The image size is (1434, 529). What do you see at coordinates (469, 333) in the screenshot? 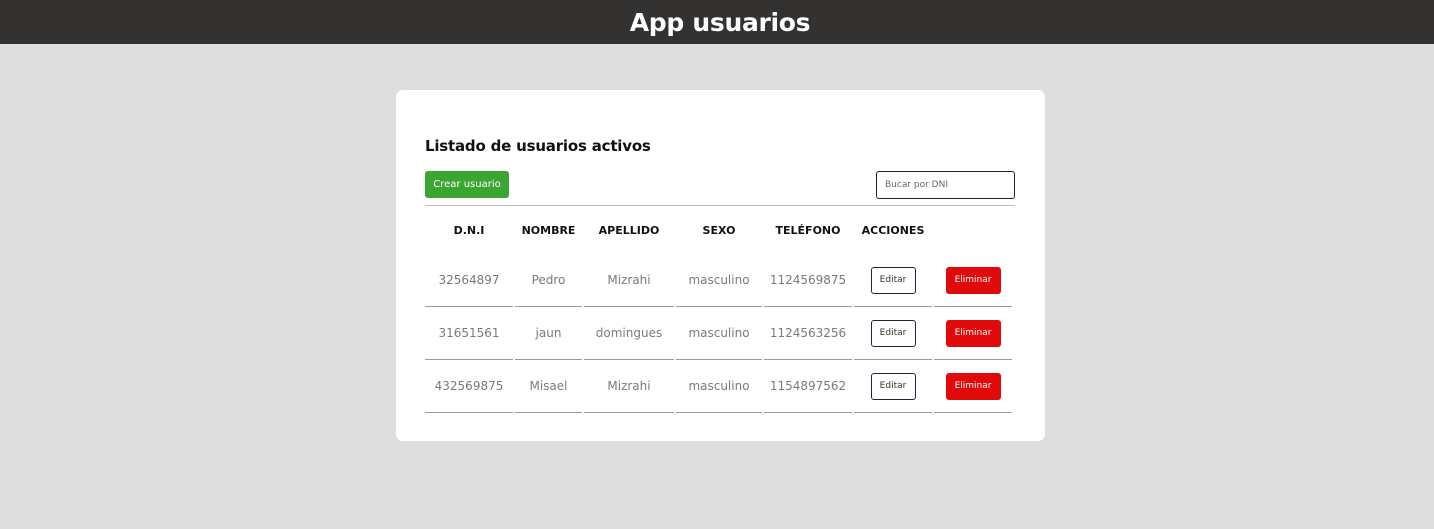
I see `cell-dni: 31651561` at bounding box center [469, 333].